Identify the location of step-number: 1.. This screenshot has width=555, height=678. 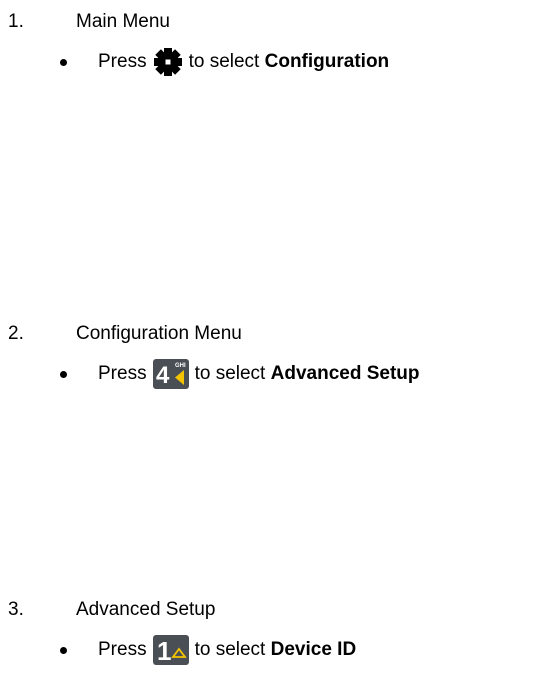
(16, 21).